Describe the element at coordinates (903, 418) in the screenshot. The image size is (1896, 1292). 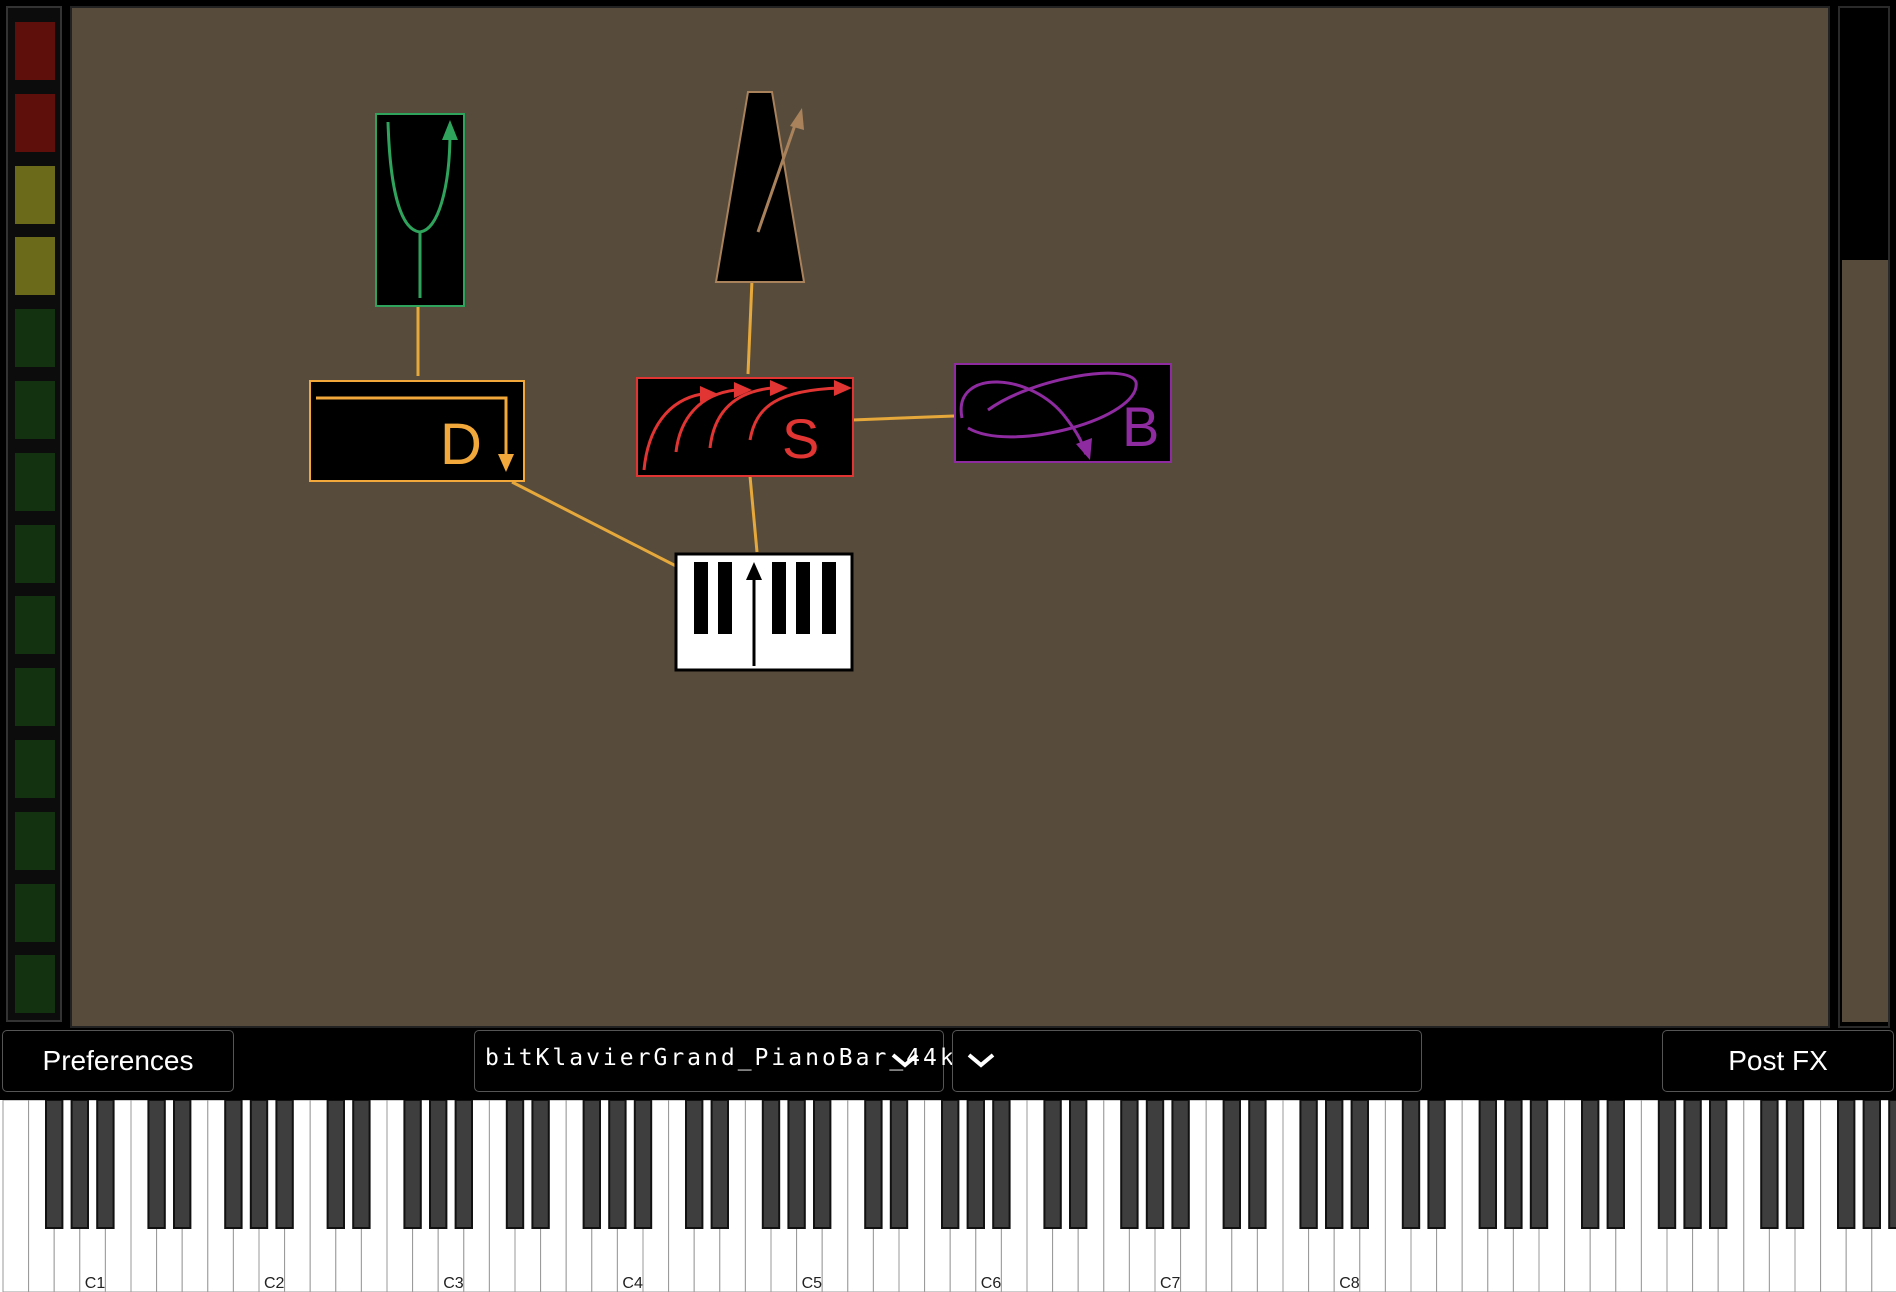
I see `connection-synchronic-blendronic` at that location.